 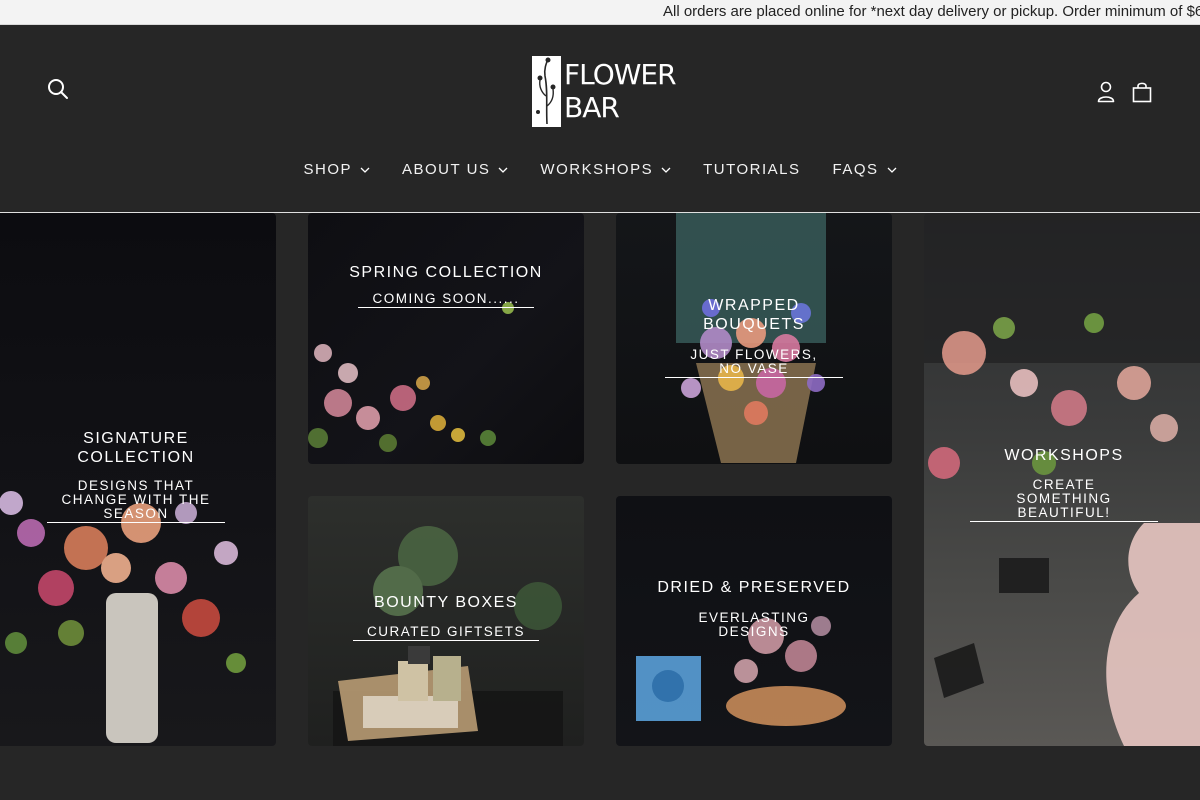 I want to click on nav-workshops: WORKSHOPS, so click(x=605, y=169).